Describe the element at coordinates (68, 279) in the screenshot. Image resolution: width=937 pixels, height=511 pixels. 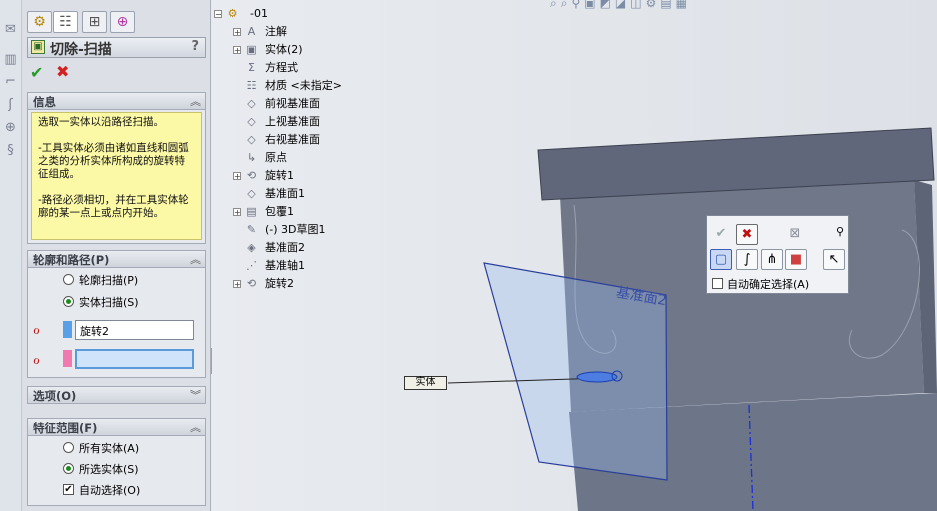
I see `profile-sweep-radio` at that location.